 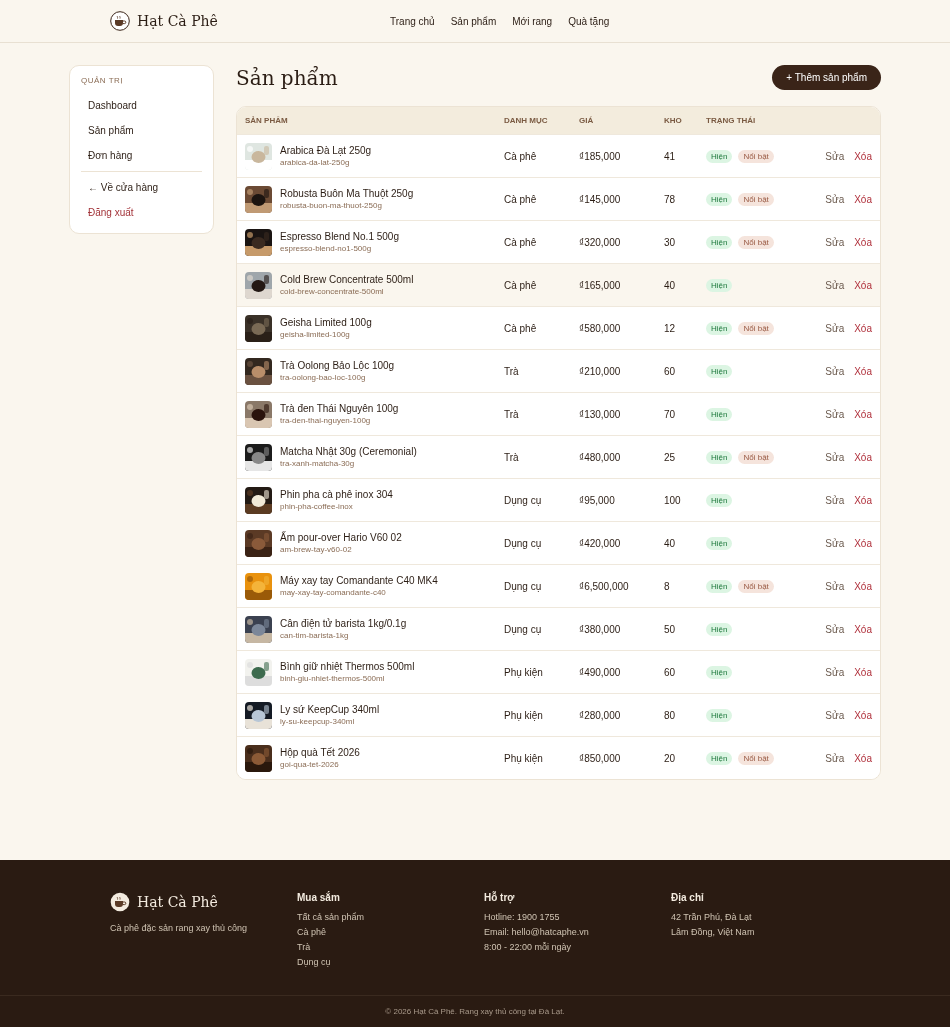 What do you see at coordinates (319, 897) in the screenshot?
I see `footer-heading: Mua sắm` at bounding box center [319, 897].